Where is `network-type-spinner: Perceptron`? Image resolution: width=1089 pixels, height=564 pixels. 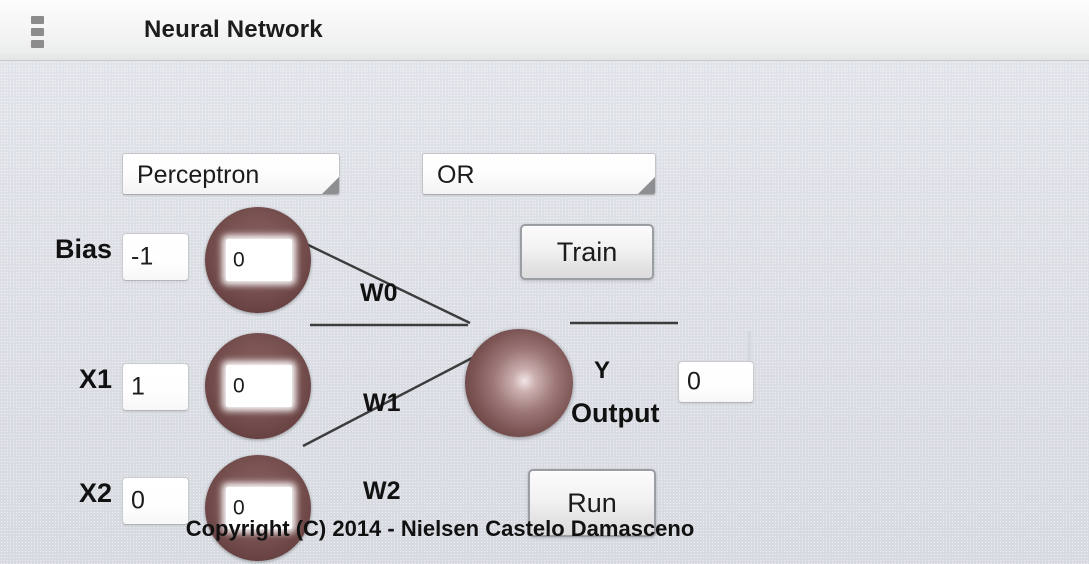
network-type-spinner: Perceptron is located at coordinates (231, 174).